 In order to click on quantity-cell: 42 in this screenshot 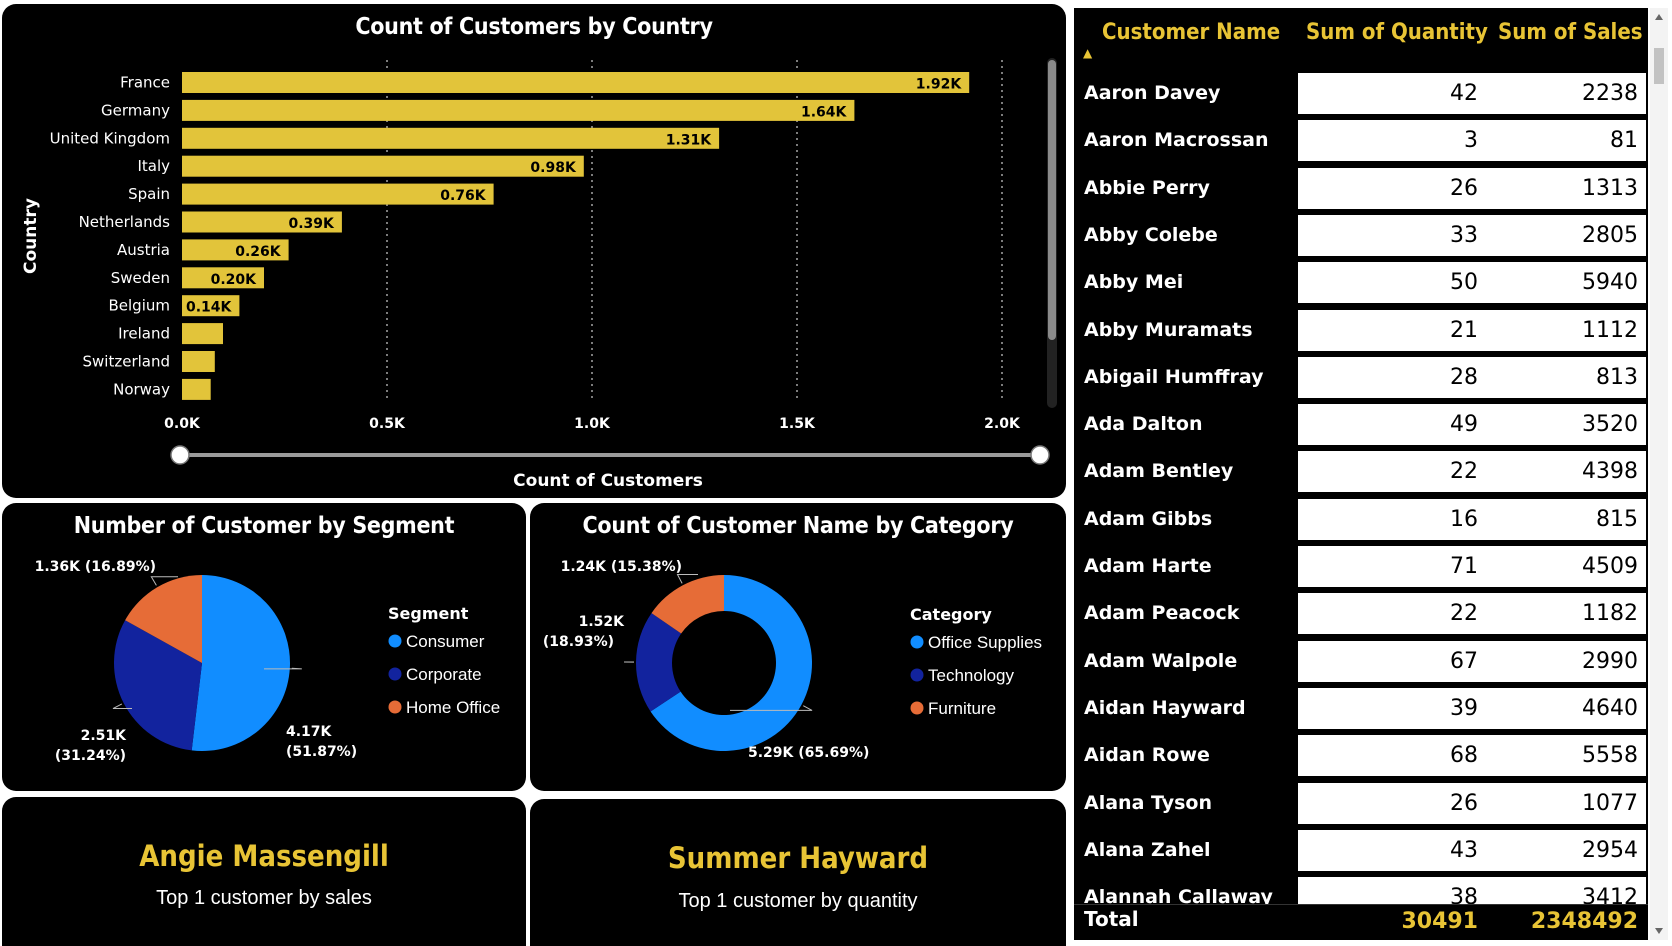, I will do `click(1388, 93)`.